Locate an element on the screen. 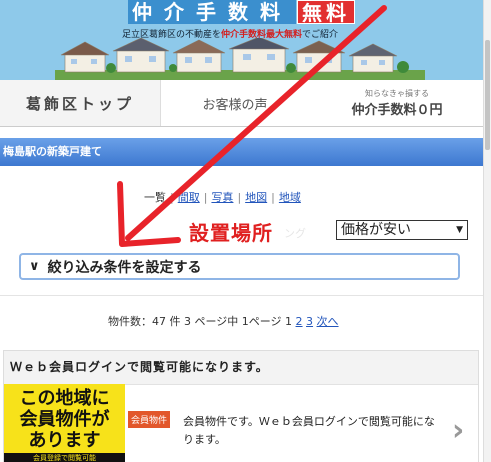 The image size is (491, 462). nav-item-fee: 知らなきゃ損する 仲介手数料０円 is located at coordinates (397, 103).